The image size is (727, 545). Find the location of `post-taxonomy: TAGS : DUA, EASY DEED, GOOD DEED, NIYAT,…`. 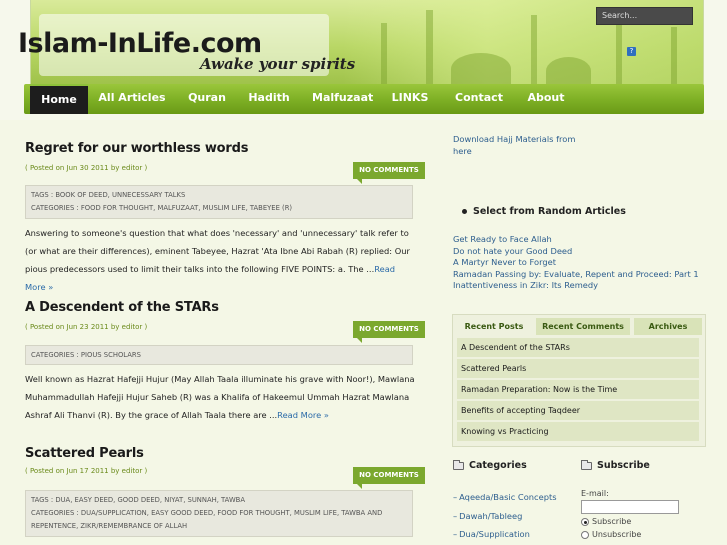

post-taxonomy: TAGS : DUA, EASY DEED, GOOD DEED, NIYAT,… is located at coordinates (219, 513).